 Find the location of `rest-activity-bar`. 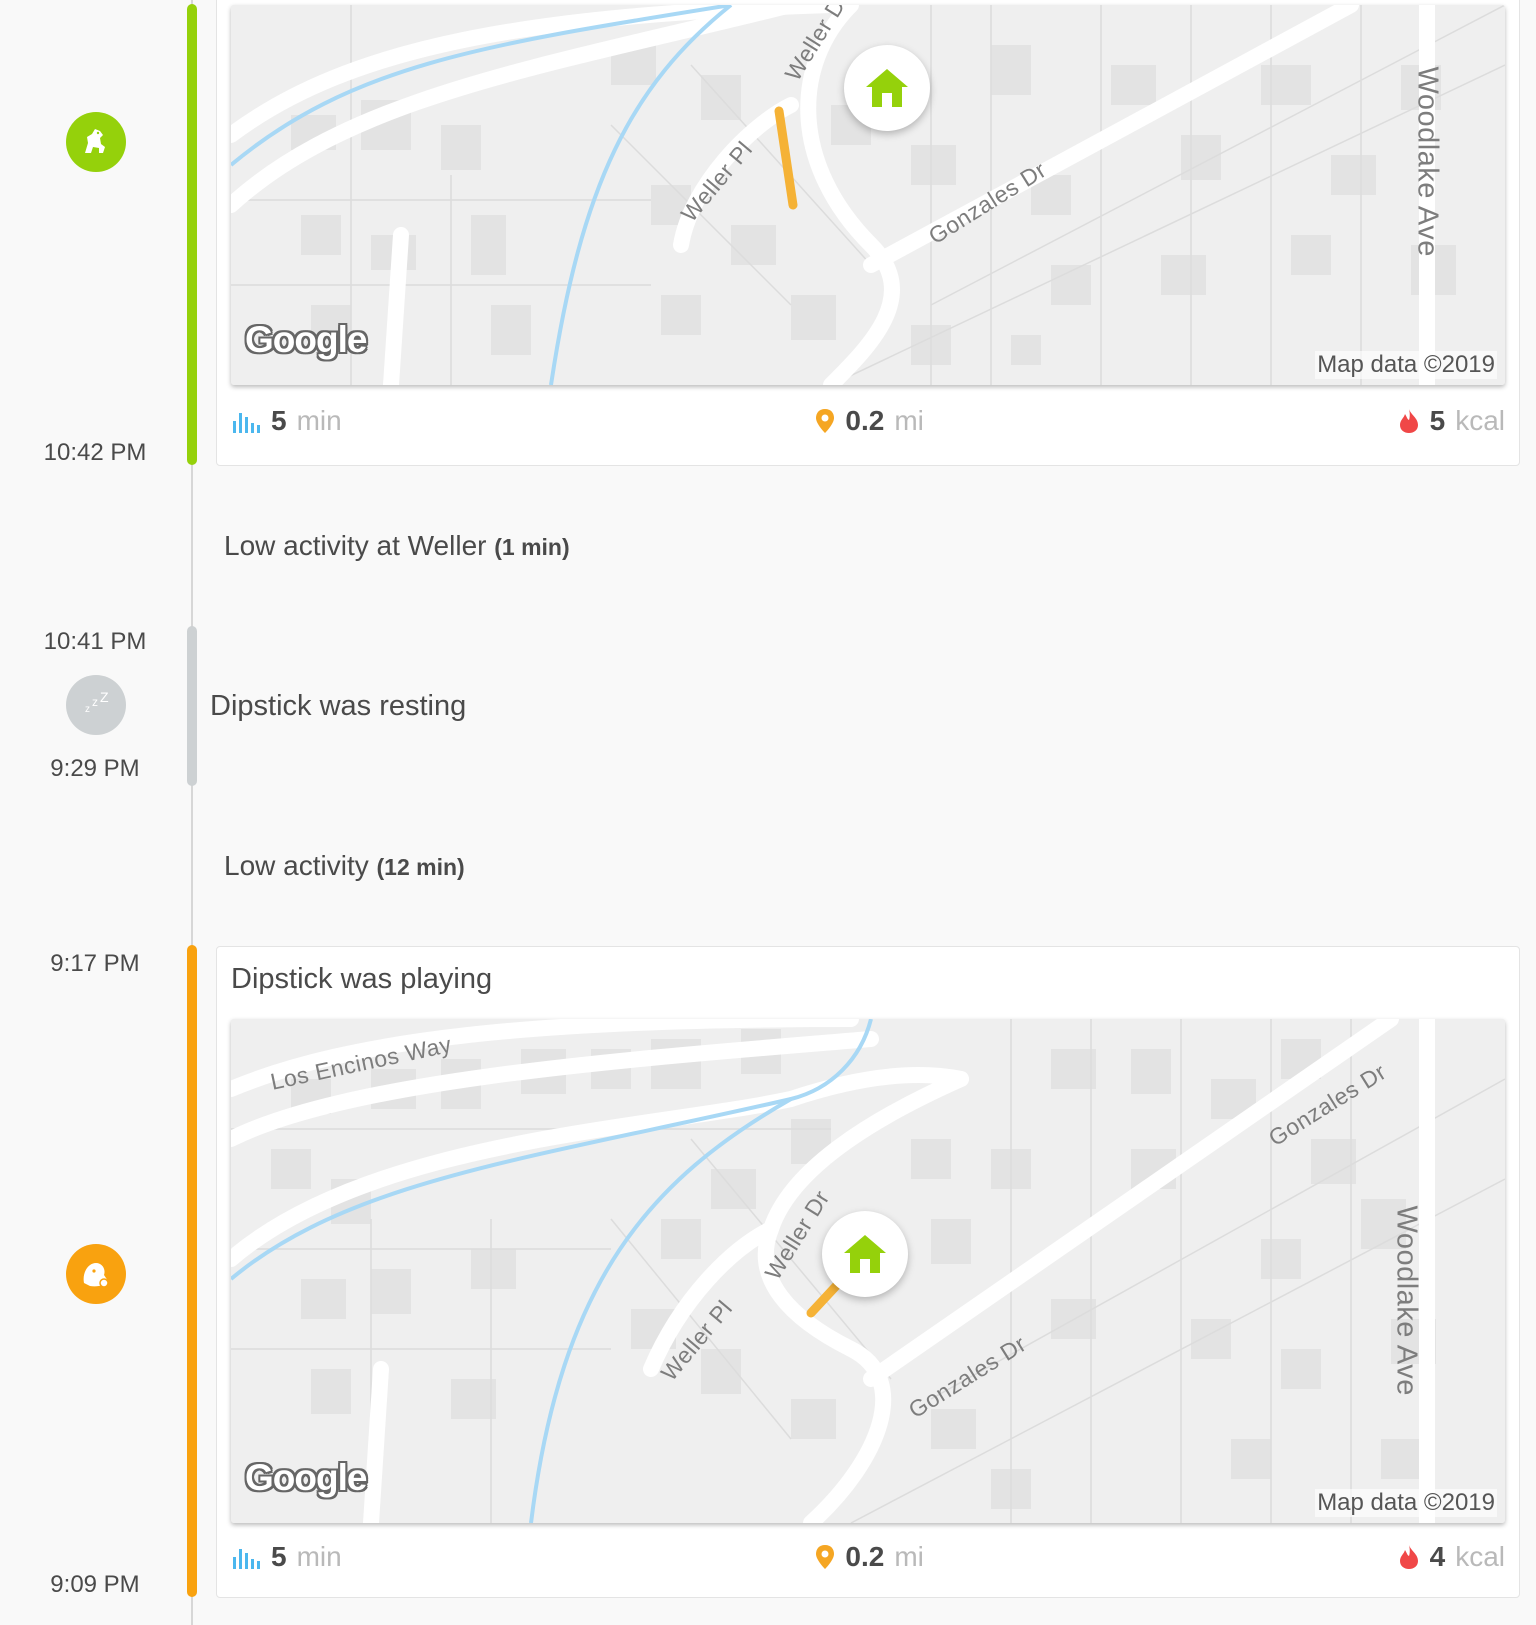

rest-activity-bar is located at coordinates (192, 706).